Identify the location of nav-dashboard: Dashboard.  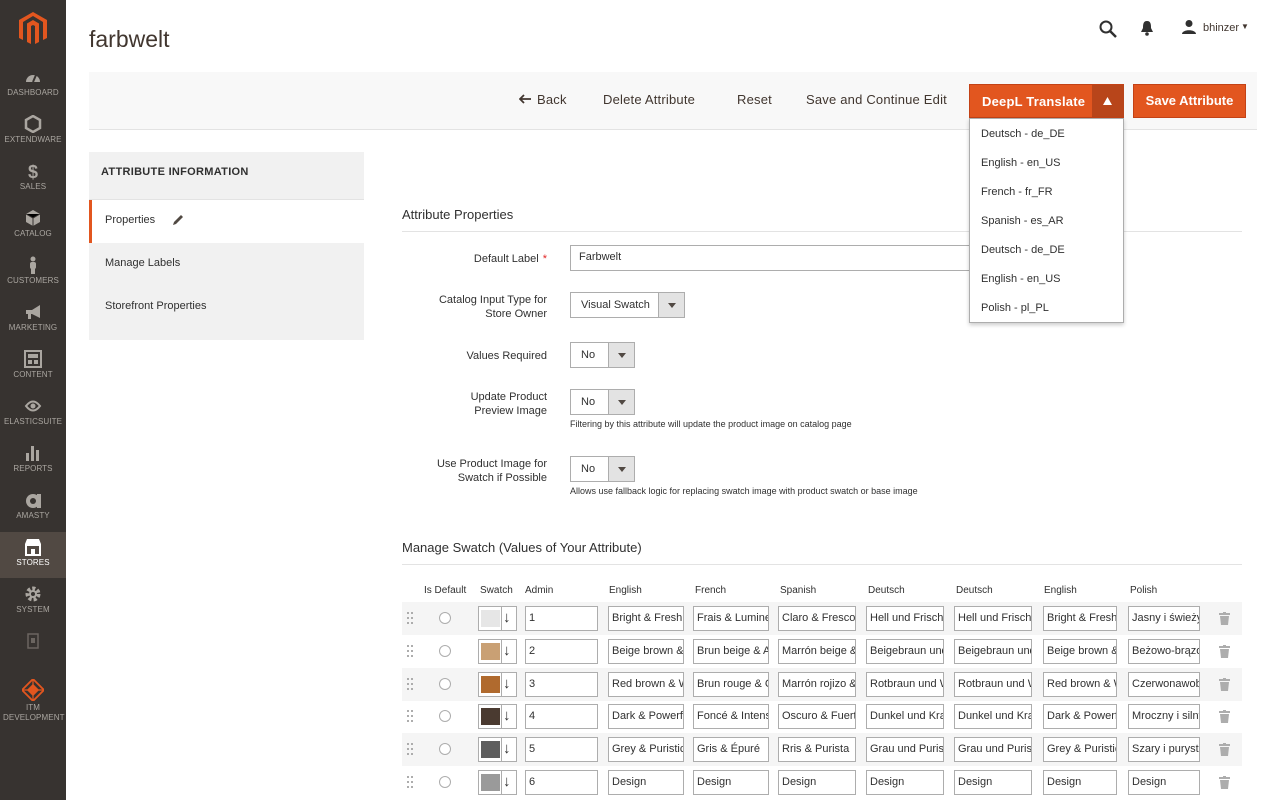
(33, 85).